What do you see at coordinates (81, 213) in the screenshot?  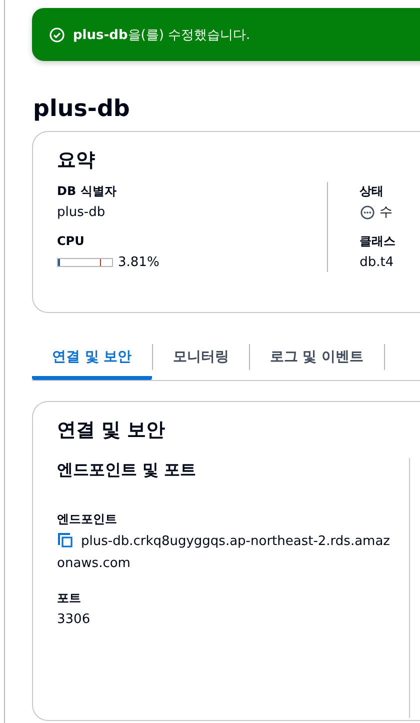 I see `field-value: plus-db` at bounding box center [81, 213].